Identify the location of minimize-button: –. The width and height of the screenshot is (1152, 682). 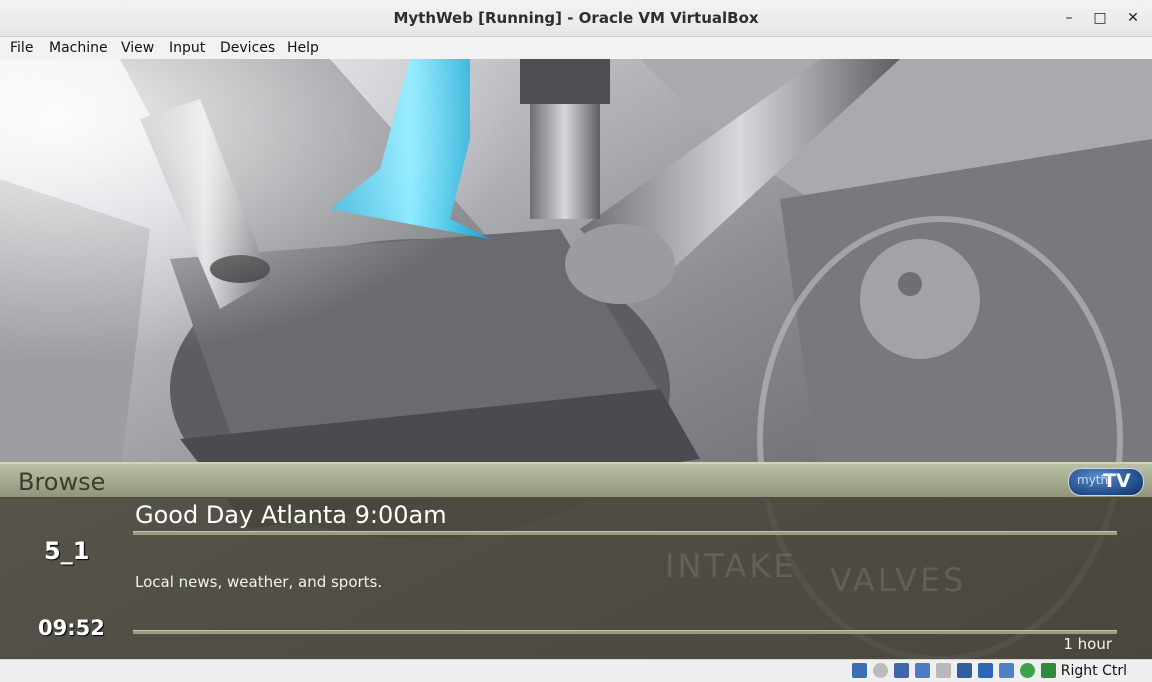
(1069, 18).